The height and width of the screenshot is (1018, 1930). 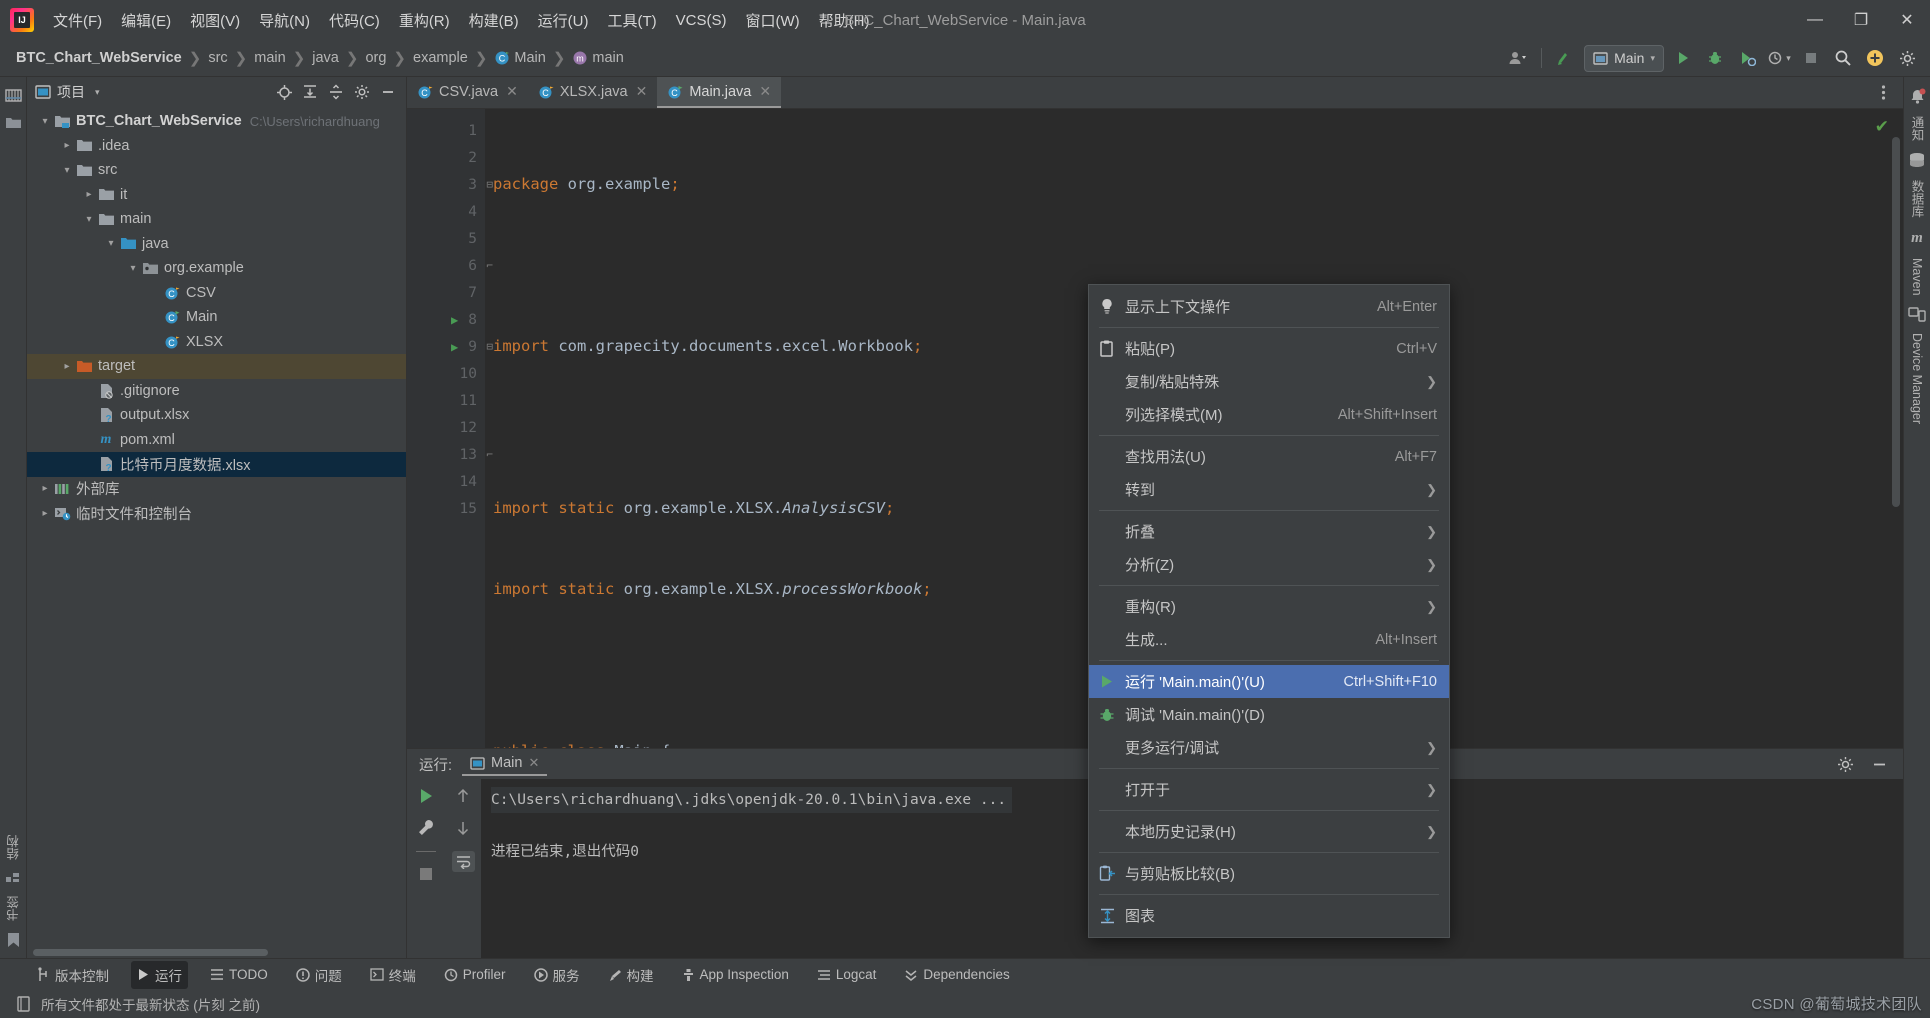 I want to click on project-structure-icon, so click(x=13, y=96).